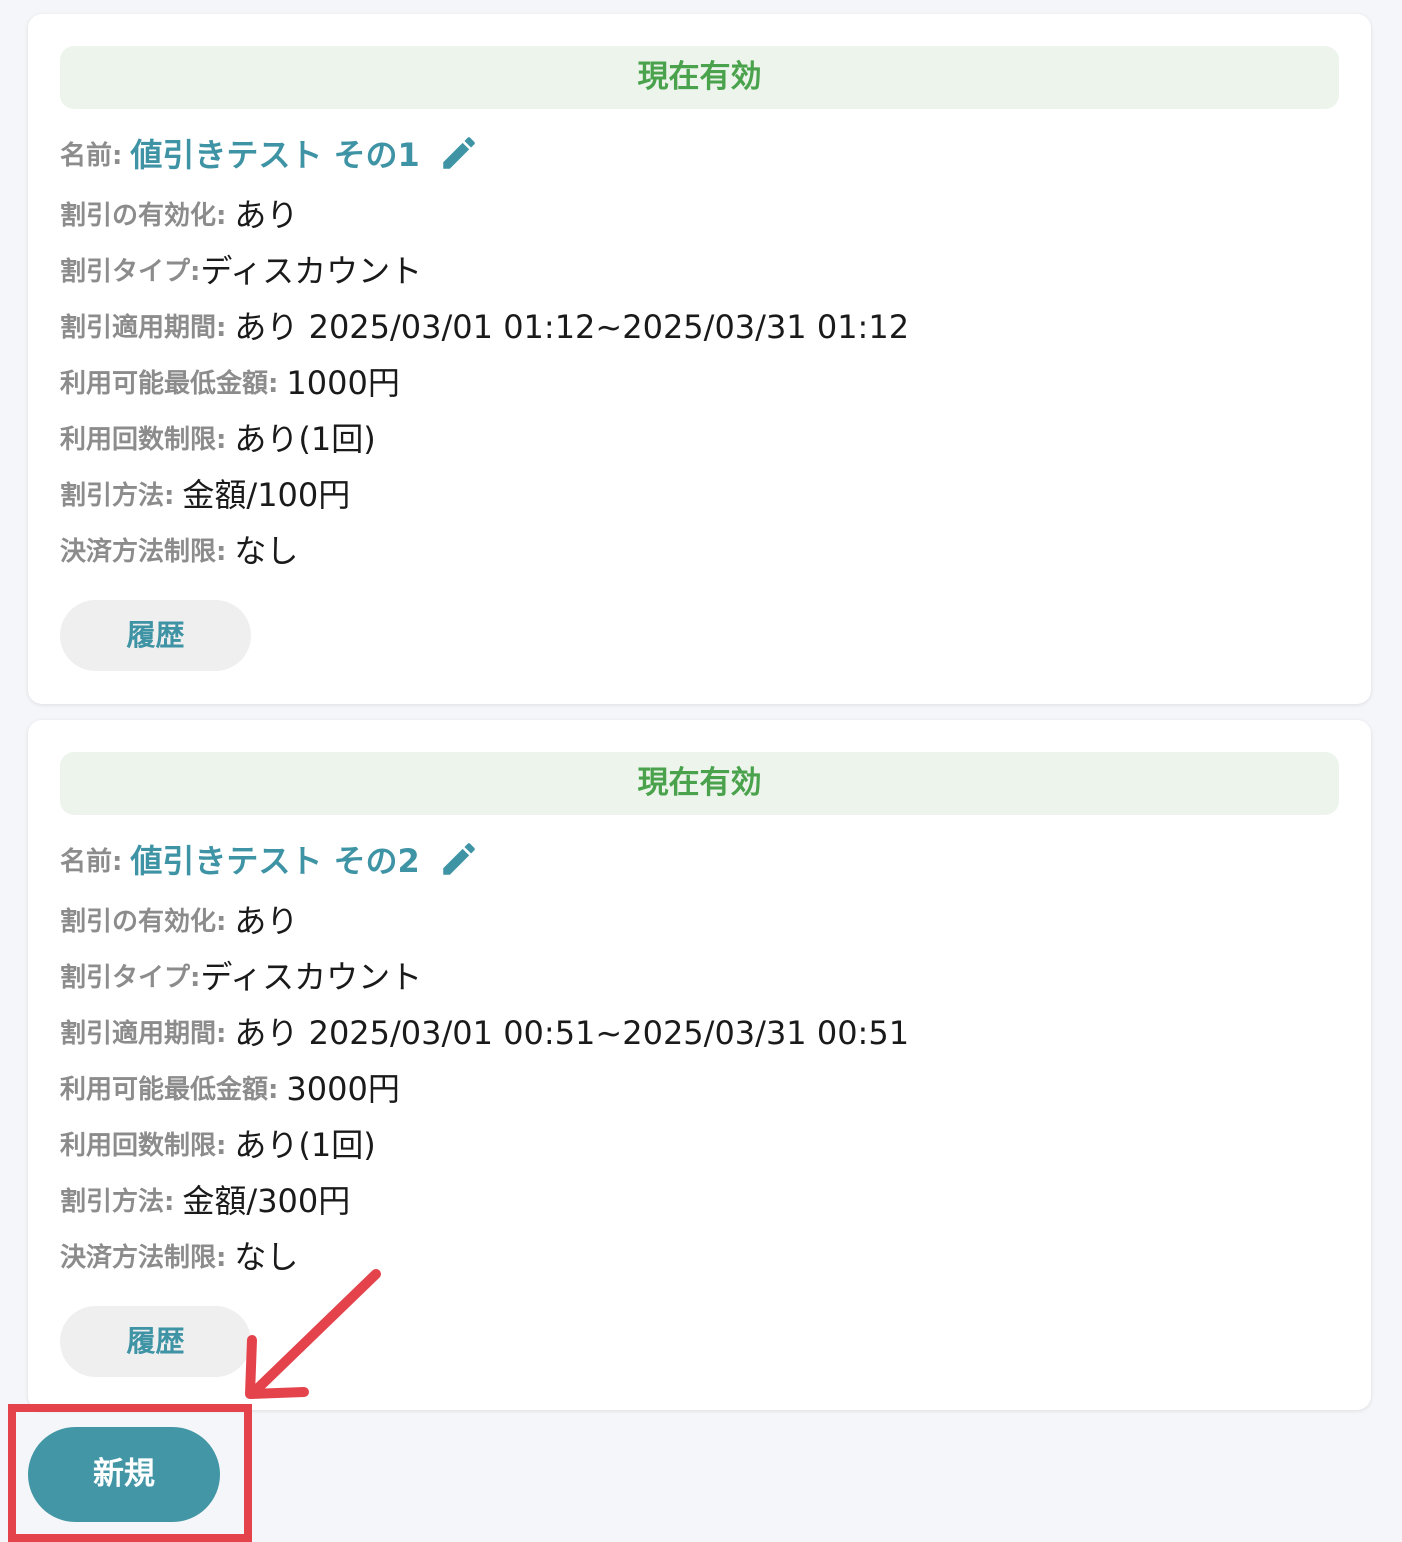  I want to click on method-row: 割引方法: 金額/100円, so click(205, 493).